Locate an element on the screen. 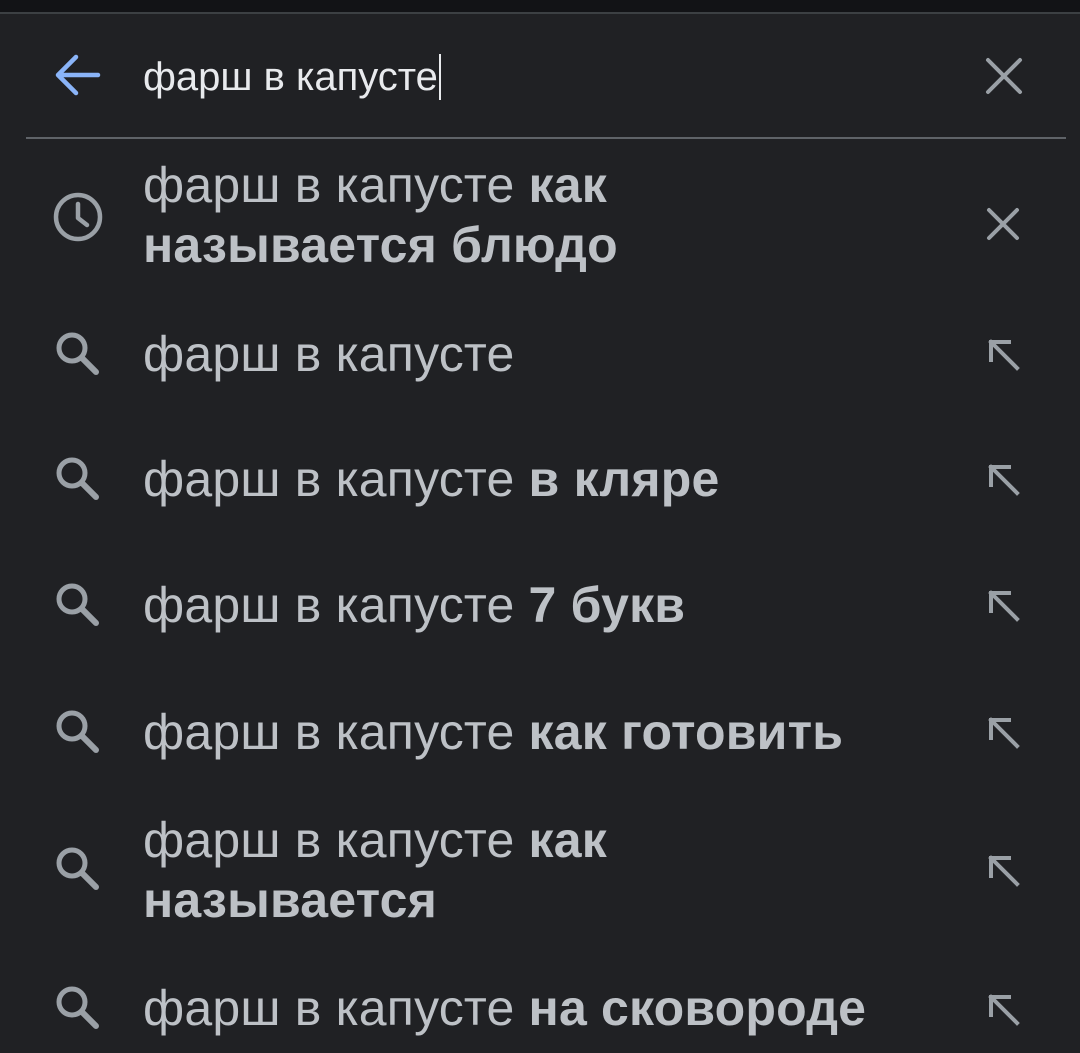 The width and height of the screenshot is (1080, 1053). status-bar-strip is located at coordinates (540, 6).